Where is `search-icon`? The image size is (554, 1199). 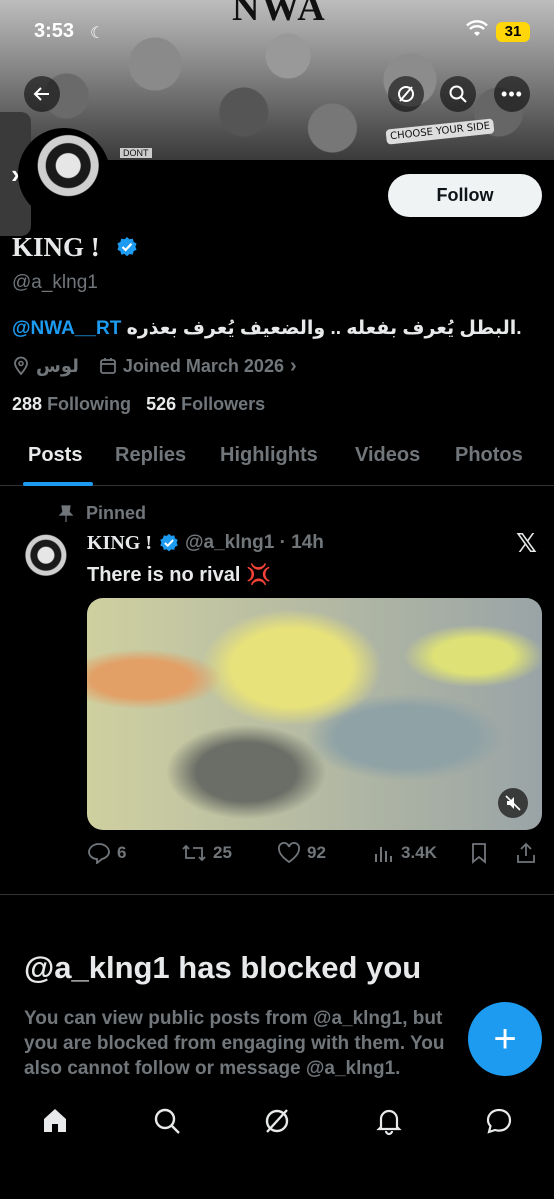
search-icon is located at coordinates (458, 94).